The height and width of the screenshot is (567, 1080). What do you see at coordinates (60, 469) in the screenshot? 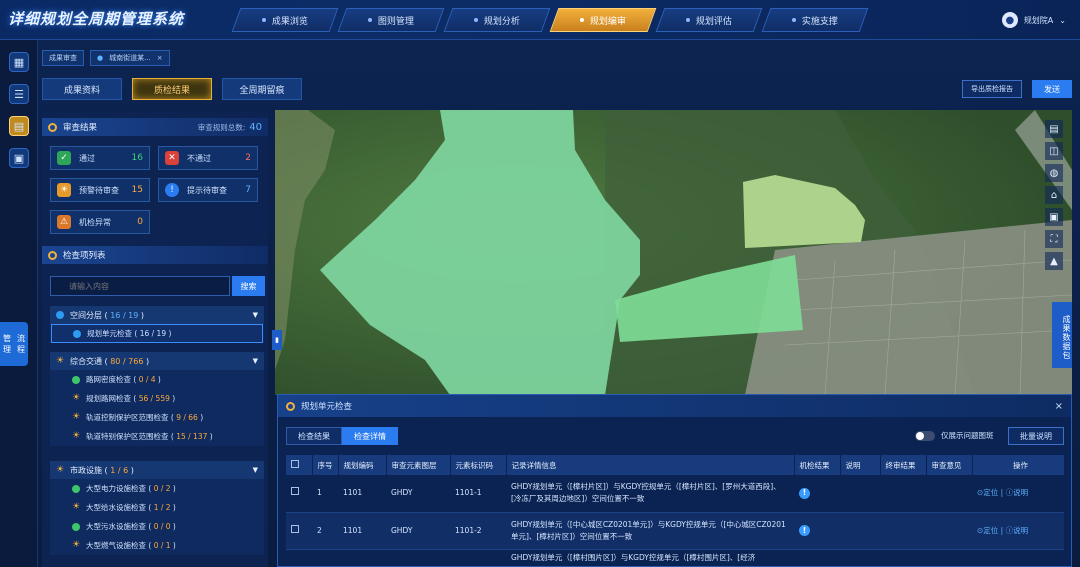
I see `sun-warning-icon: ☀` at bounding box center [60, 469].